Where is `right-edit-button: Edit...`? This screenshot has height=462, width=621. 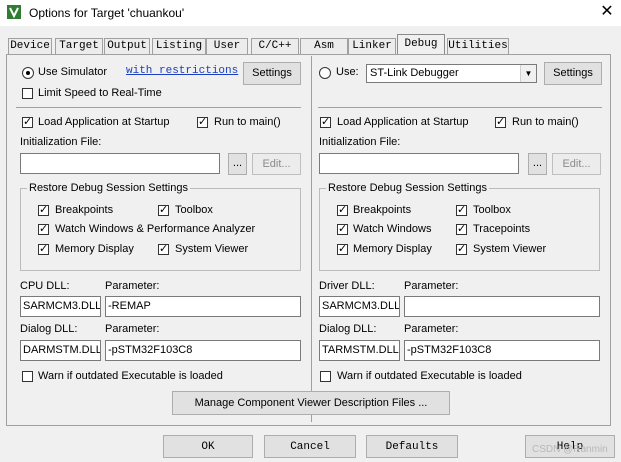 right-edit-button: Edit... is located at coordinates (576, 164).